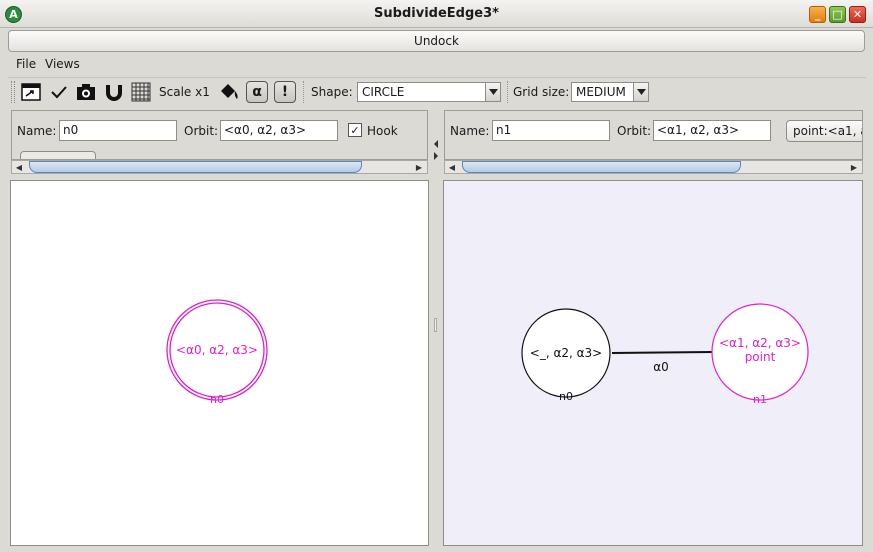 The height and width of the screenshot is (552, 873). Describe the element at coordinates (760, 399) in the screenshot. I see `node-name-label: n1` at that location.